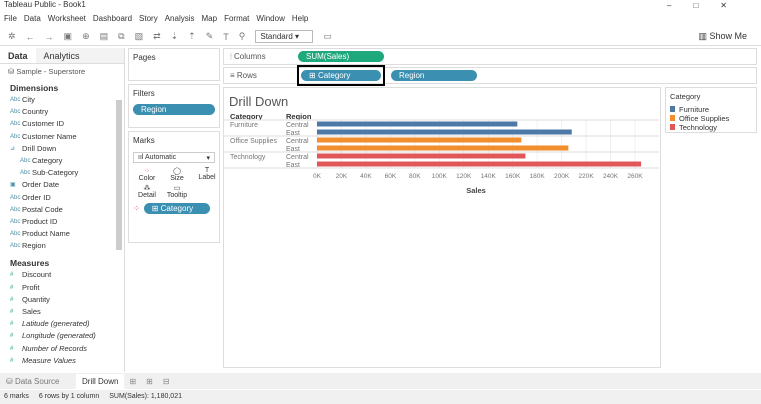 Image resolution: width=761 pixels, height=404 pixels. I want to click on detail-label: Detail, so click(147, 195).